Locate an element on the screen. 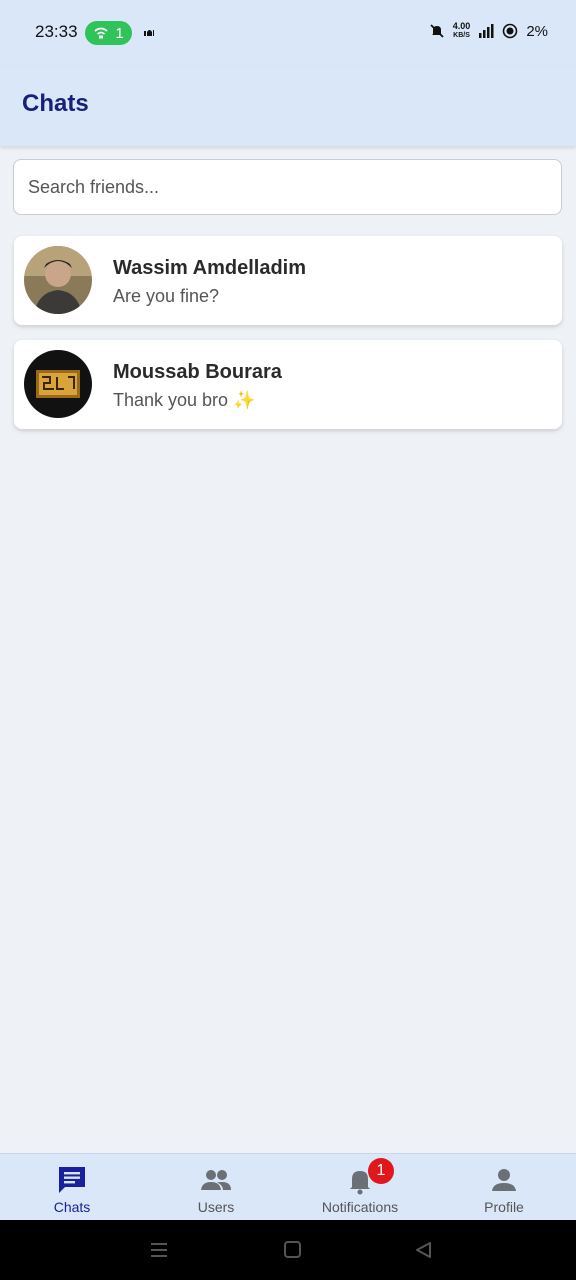 The height and width of the screenshot is (1280, 576). chat-item: Wassim Amdelladim Are you fine? is located at coordinates (288, 280).